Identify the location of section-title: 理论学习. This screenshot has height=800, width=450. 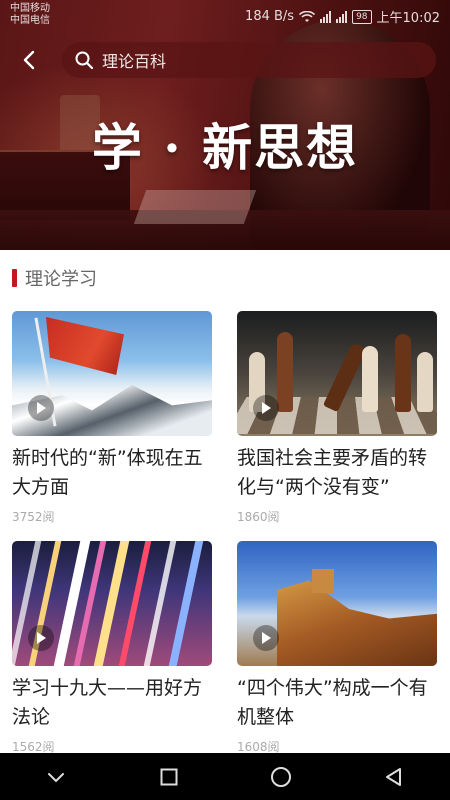
(61, 279).